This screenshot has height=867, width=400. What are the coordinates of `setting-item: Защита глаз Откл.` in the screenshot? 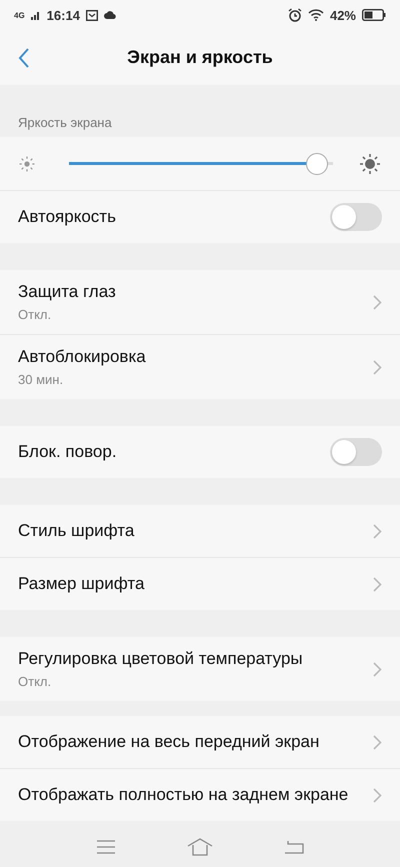 It's located at (200, 302).